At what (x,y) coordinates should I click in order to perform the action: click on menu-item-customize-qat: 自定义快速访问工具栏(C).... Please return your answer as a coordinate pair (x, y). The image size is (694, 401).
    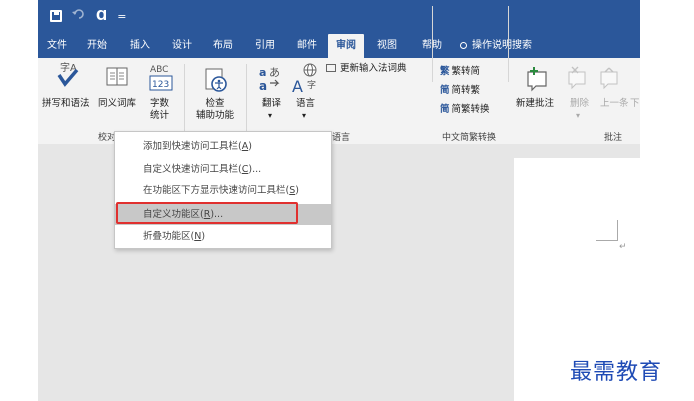
    Looking at the image, I should click on (223, 169).